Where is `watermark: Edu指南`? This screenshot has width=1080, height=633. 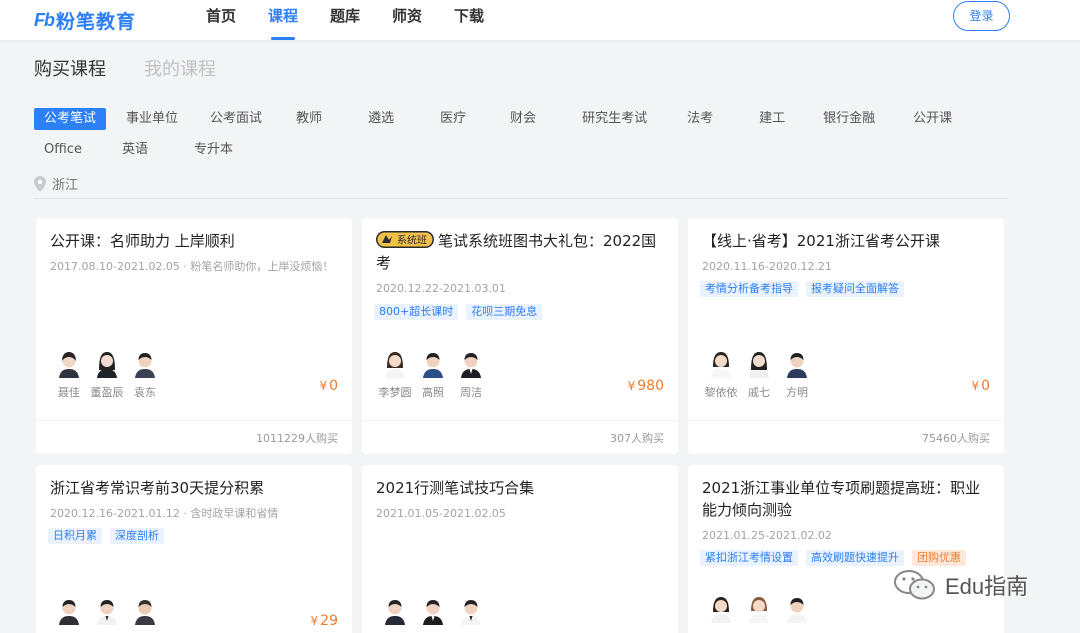 watermark: Edu指南 is located at coordinates (960, 585).